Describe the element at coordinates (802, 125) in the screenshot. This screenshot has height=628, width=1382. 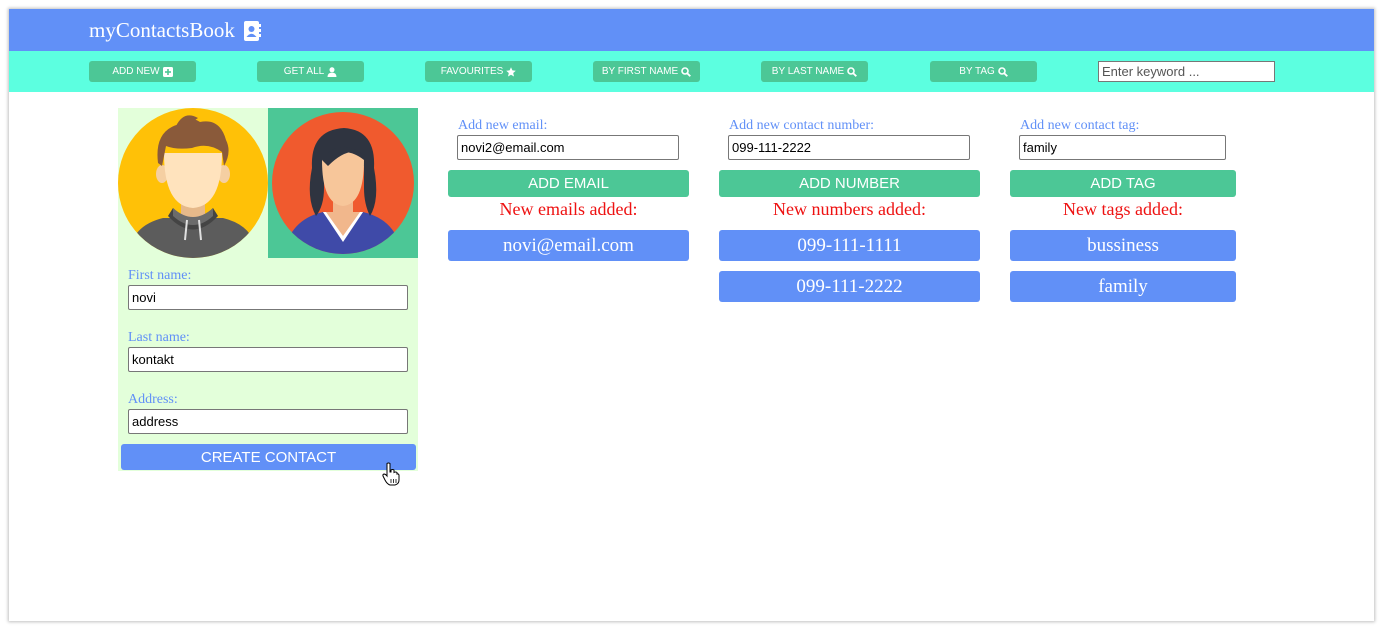
I see `add-number-label: Add new contact number:` at that location.